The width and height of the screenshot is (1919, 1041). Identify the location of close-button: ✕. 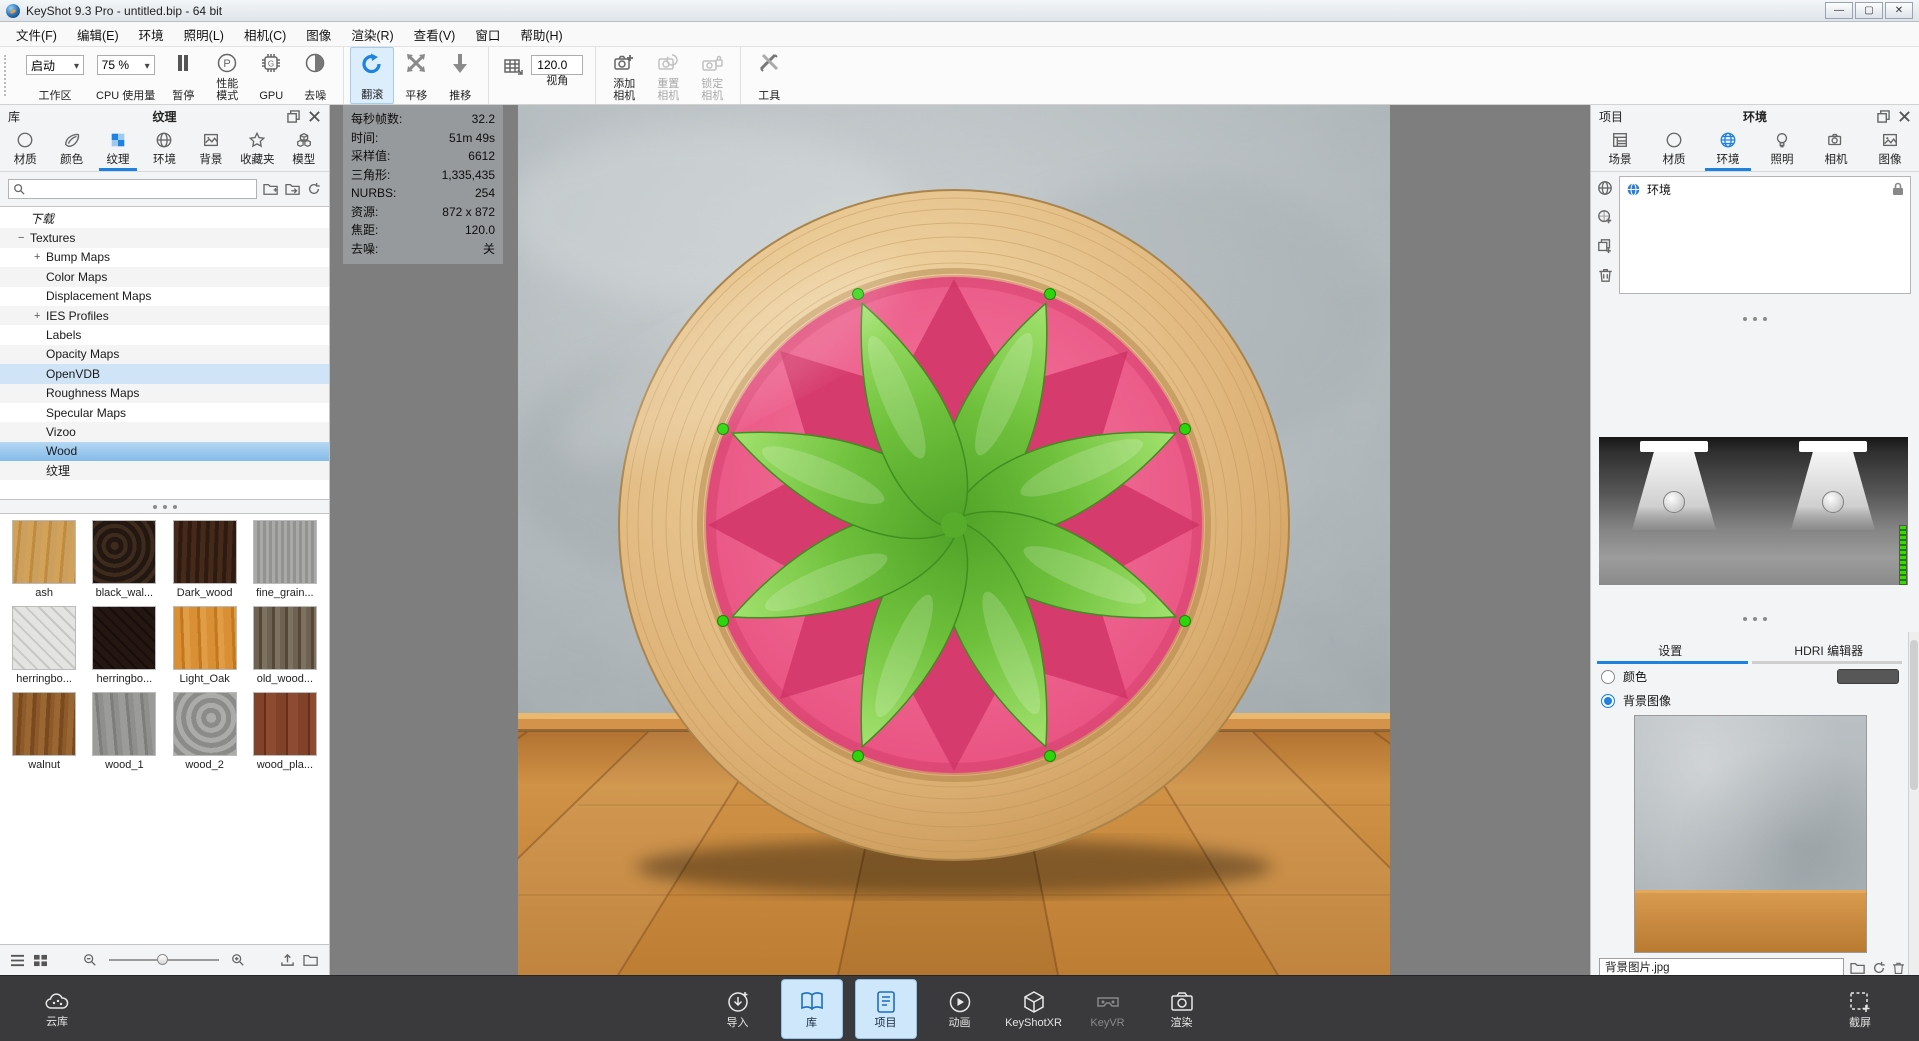
(1899, 10).